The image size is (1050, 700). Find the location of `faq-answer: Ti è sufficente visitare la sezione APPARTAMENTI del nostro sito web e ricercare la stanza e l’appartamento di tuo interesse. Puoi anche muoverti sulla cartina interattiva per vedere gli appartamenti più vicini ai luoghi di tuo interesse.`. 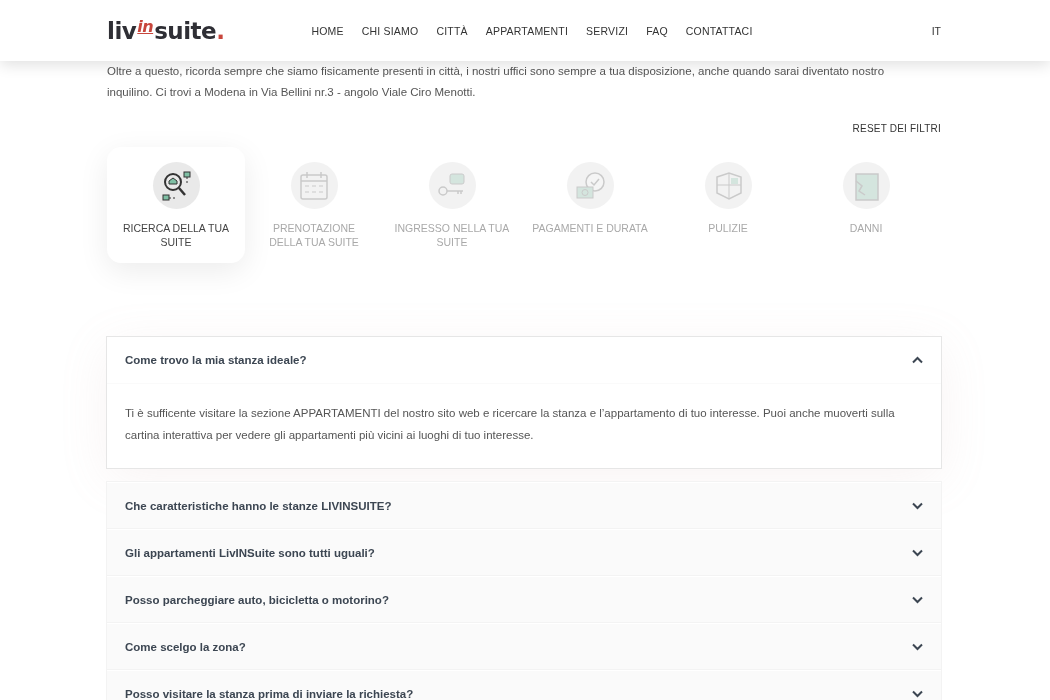

faq-answer: Ti è sufficente visitare la sezione APPARTAMENTI del nostro sito web e ricercare la stanza e l’appartamento di tuo interesse. Puoi anche muoverti sulla cartina interattiva per vedere gli appartamenti più vicini ai luoghi di tuo interesse. is located at coordinates (524, 425).